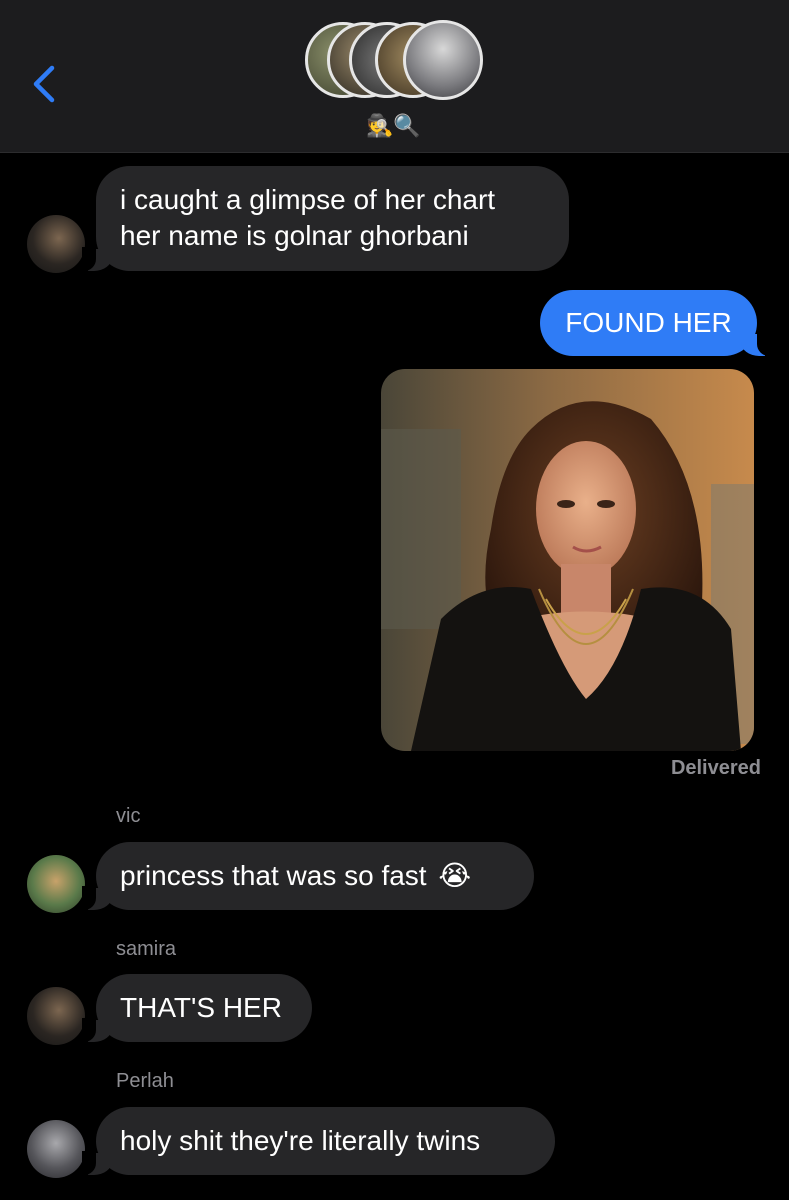 The width and height of the screenshot is (789, 1200). I want to click on outgoing-message-bubble: FOUND HER, so click(655, 323).